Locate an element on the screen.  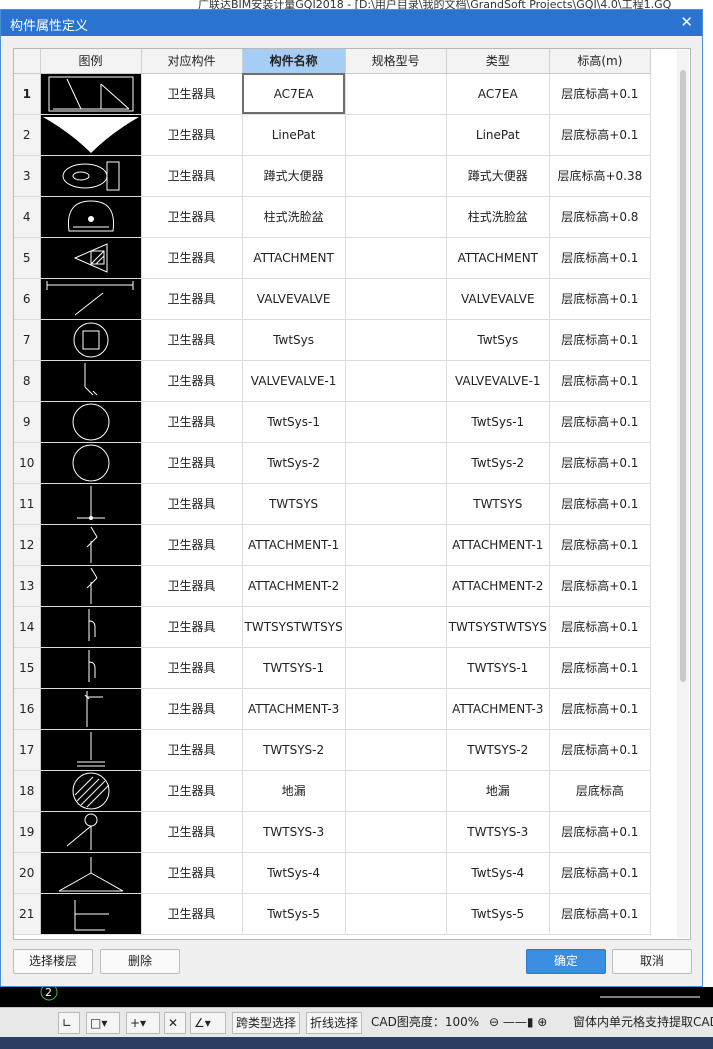
name-cell: TwtSys is located at coordinates (294, 340).